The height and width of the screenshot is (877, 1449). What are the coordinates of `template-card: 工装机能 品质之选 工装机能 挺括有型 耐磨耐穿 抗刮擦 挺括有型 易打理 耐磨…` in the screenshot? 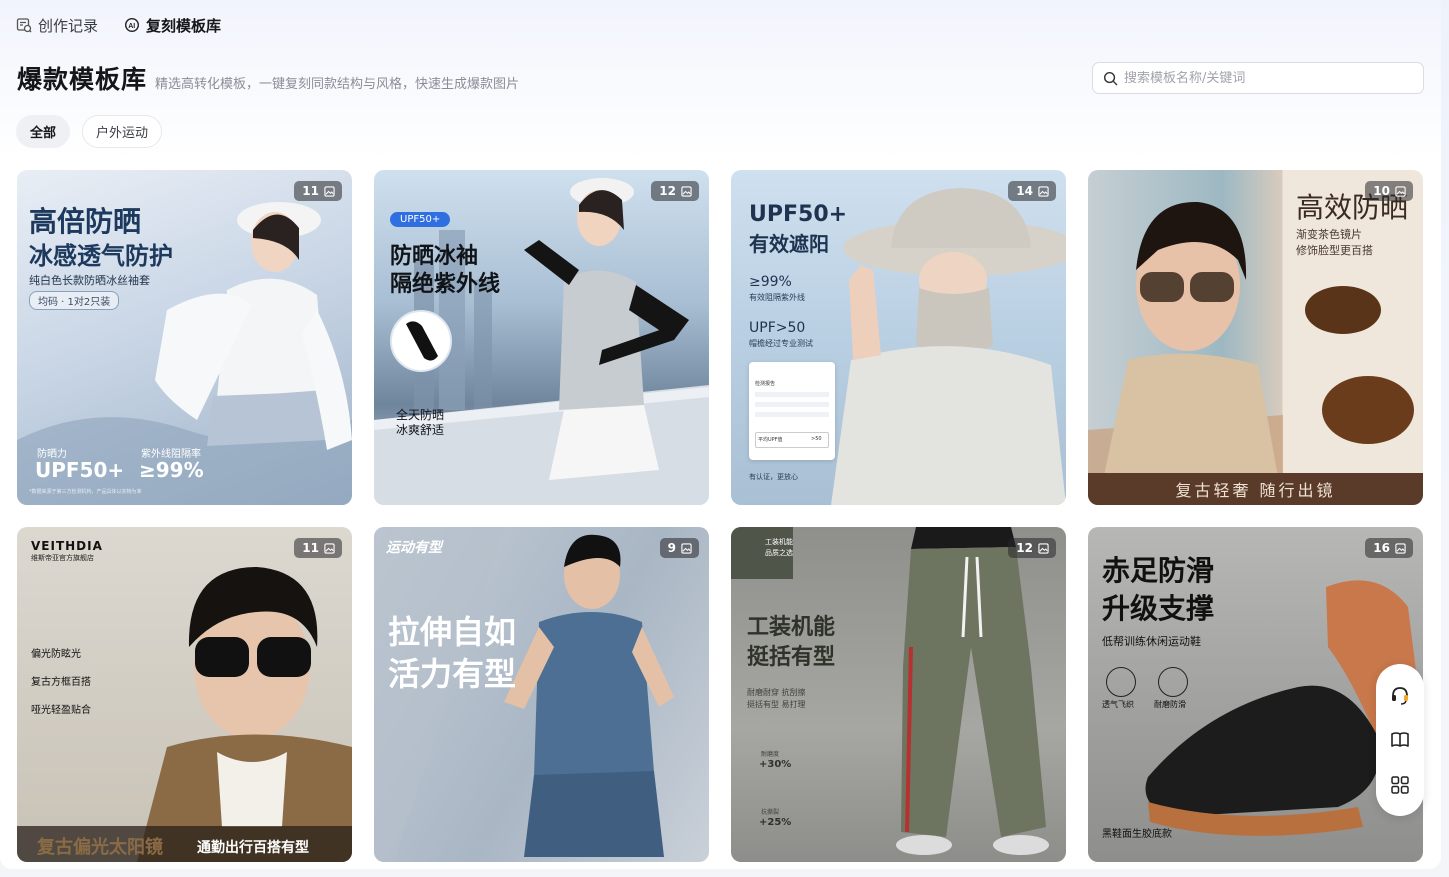 It's located at (898, 694).